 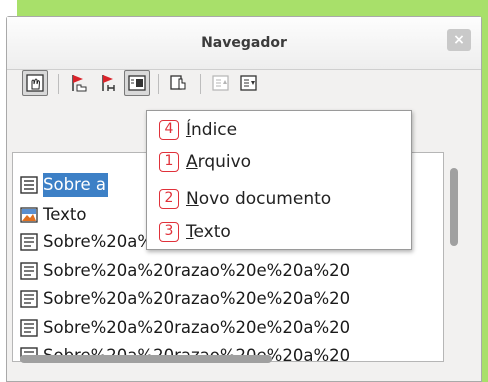 I want to click on content-navigation-button, so click(x=179, y=83).